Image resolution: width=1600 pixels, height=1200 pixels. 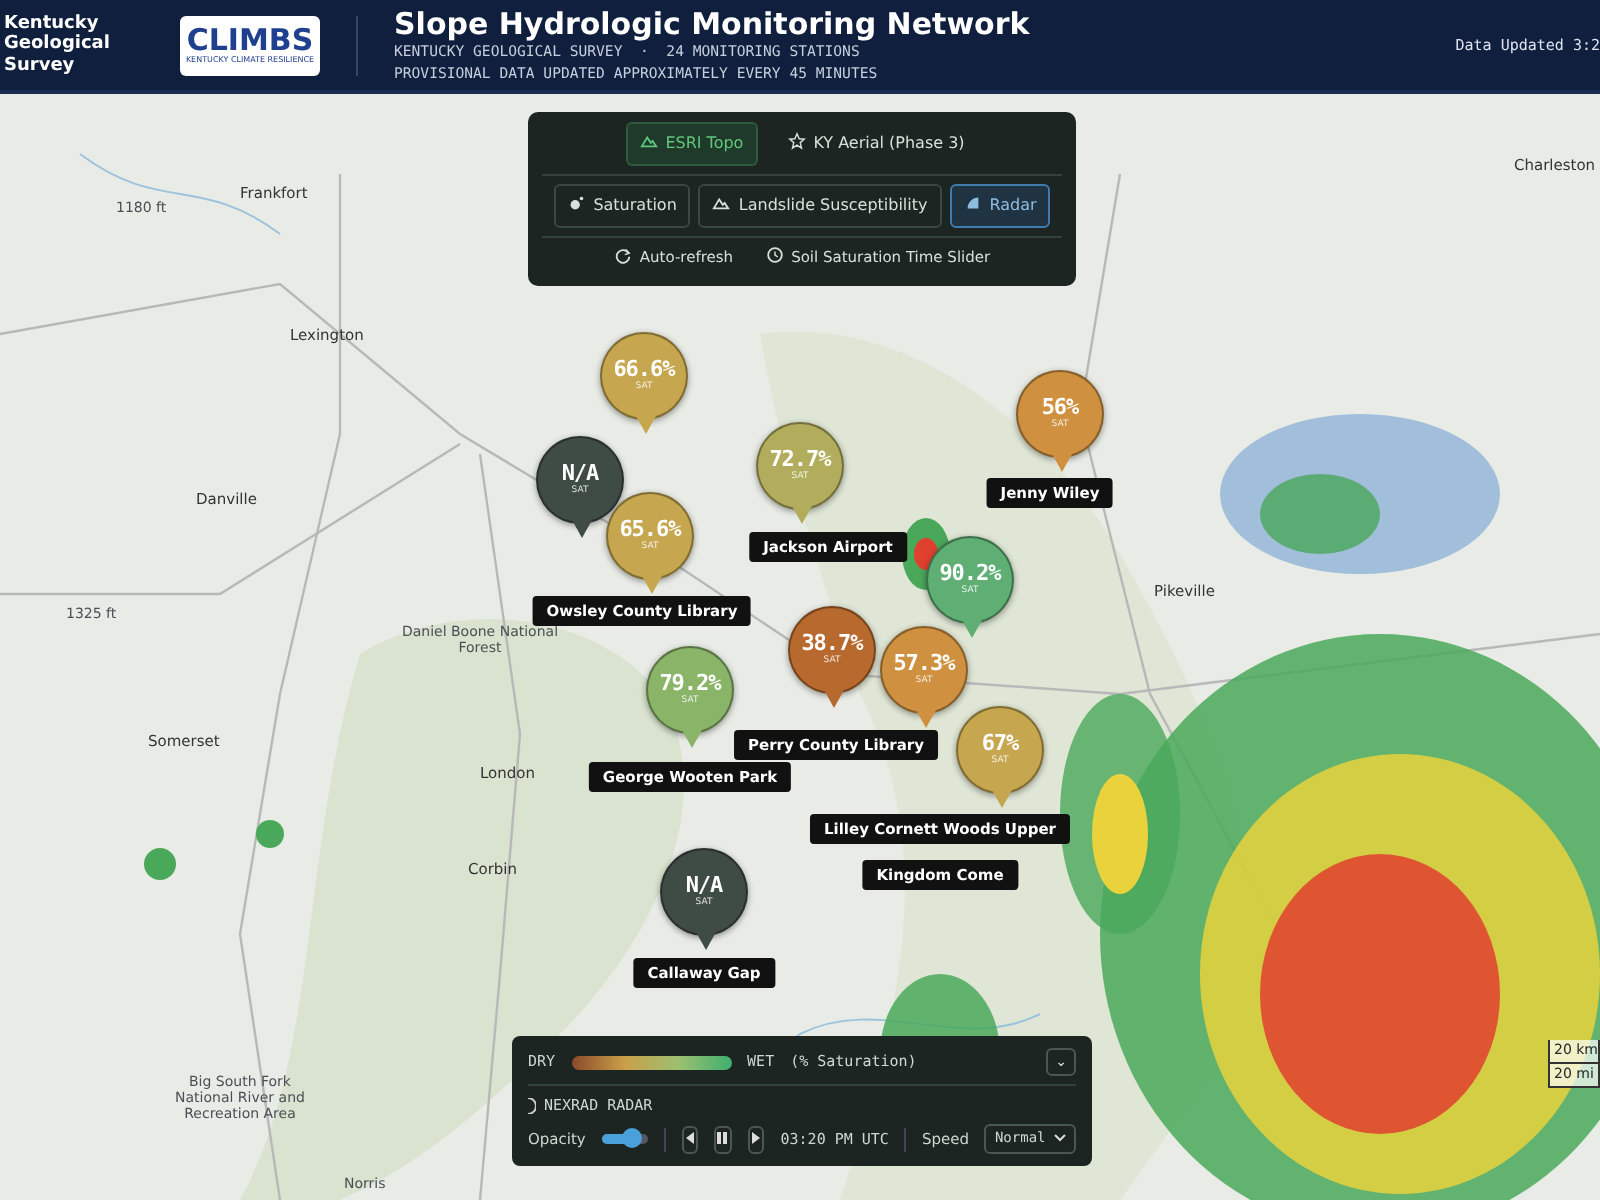 What do you see at coordinates (631, 1138) in the screenshot?
I see `slider-thumb` at bounding box center [631, 1138].